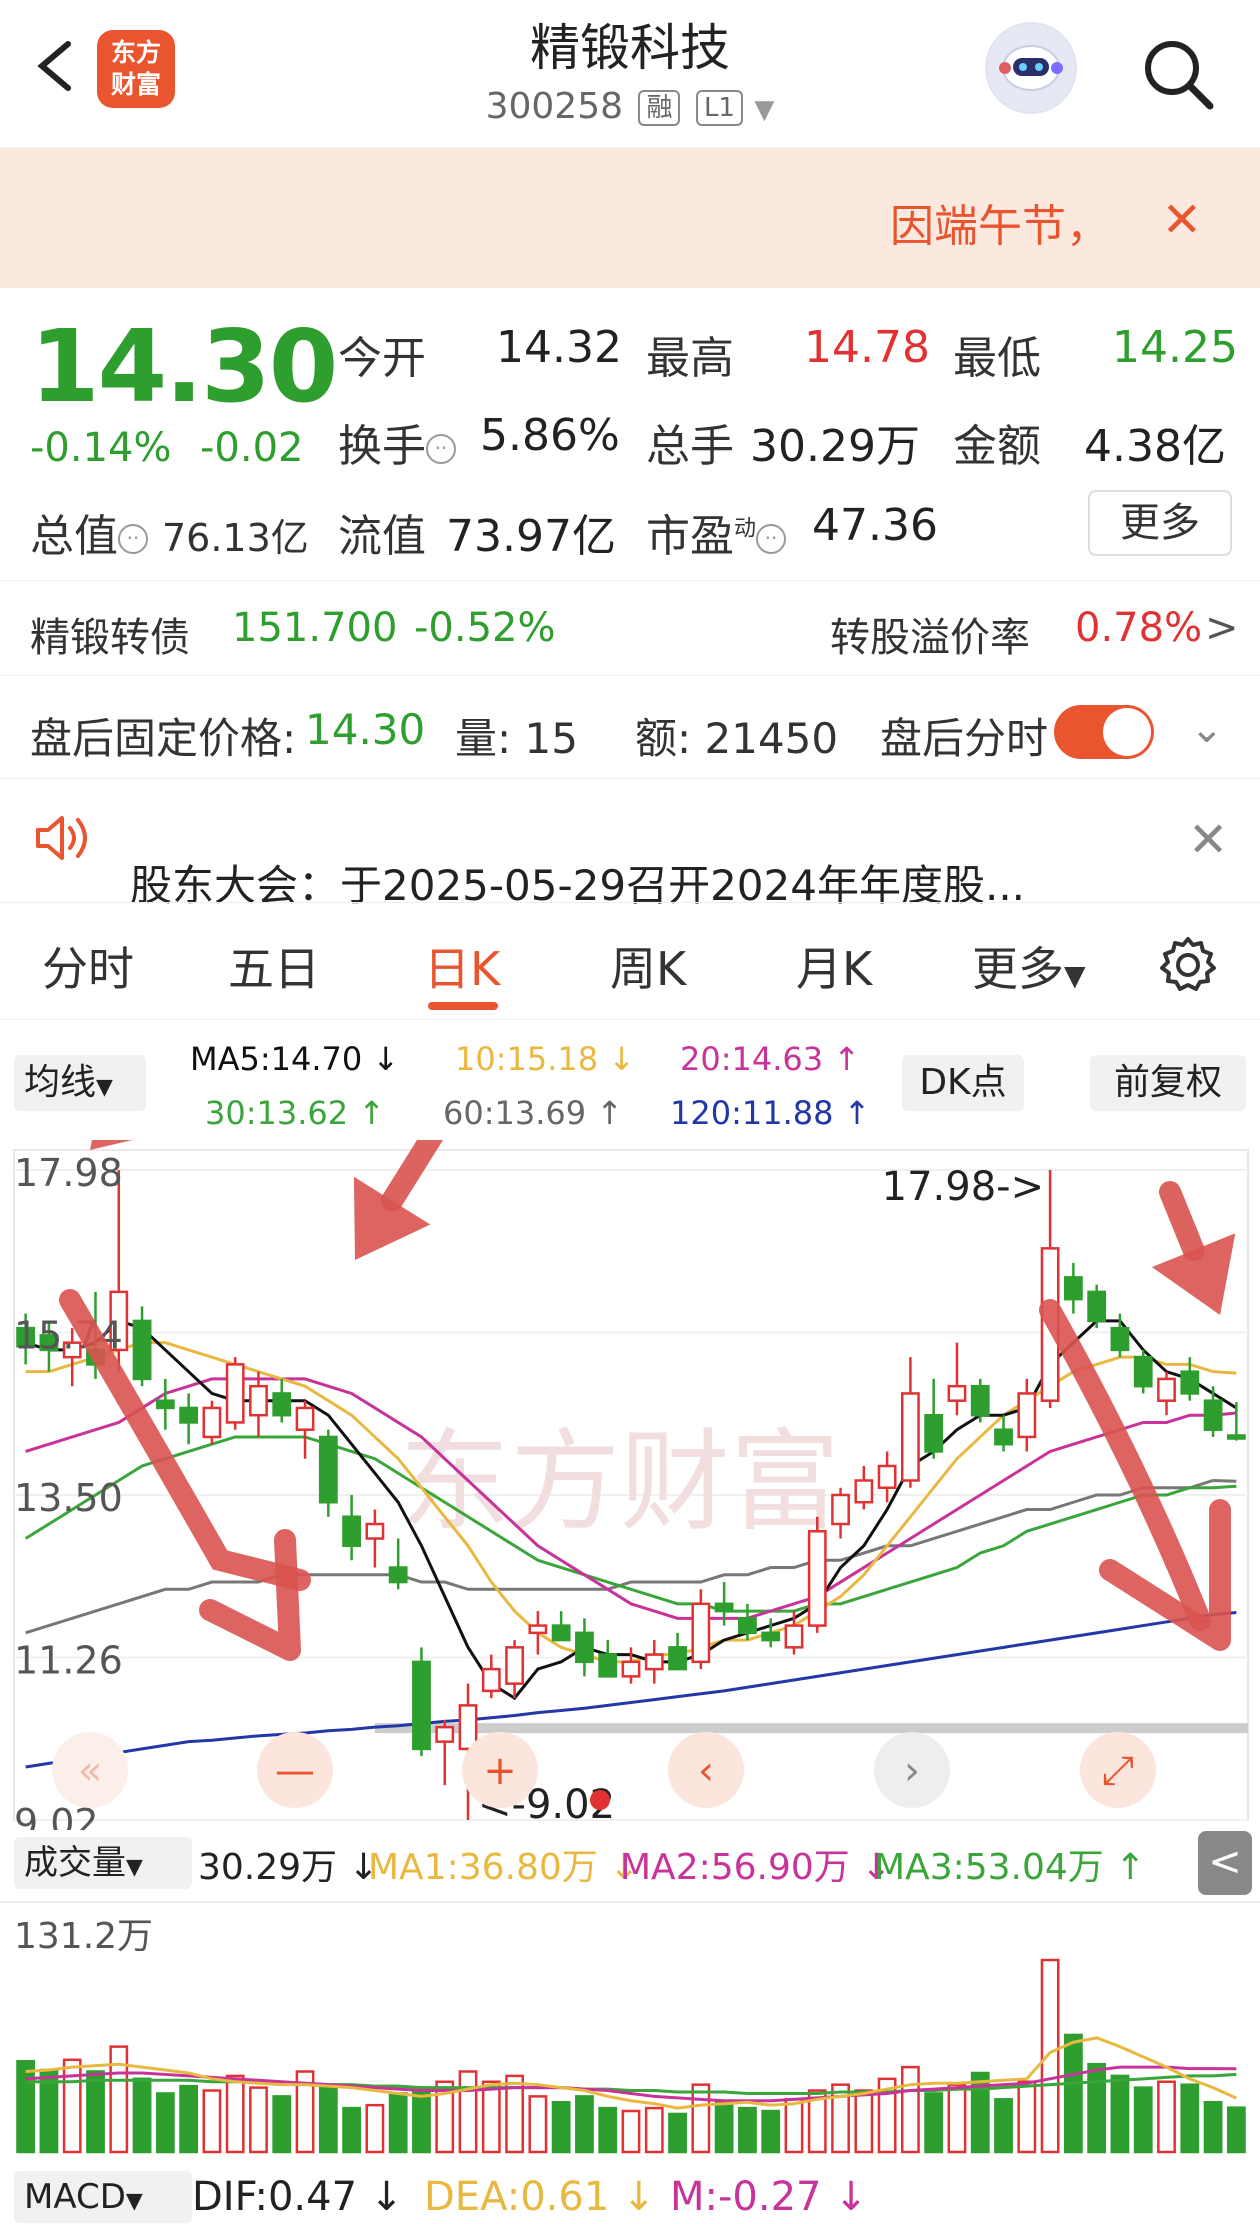 Image resolution: width=1260 pixels, height=2224 pixels. I want to click on high-label: 最高, so click(690, 358).